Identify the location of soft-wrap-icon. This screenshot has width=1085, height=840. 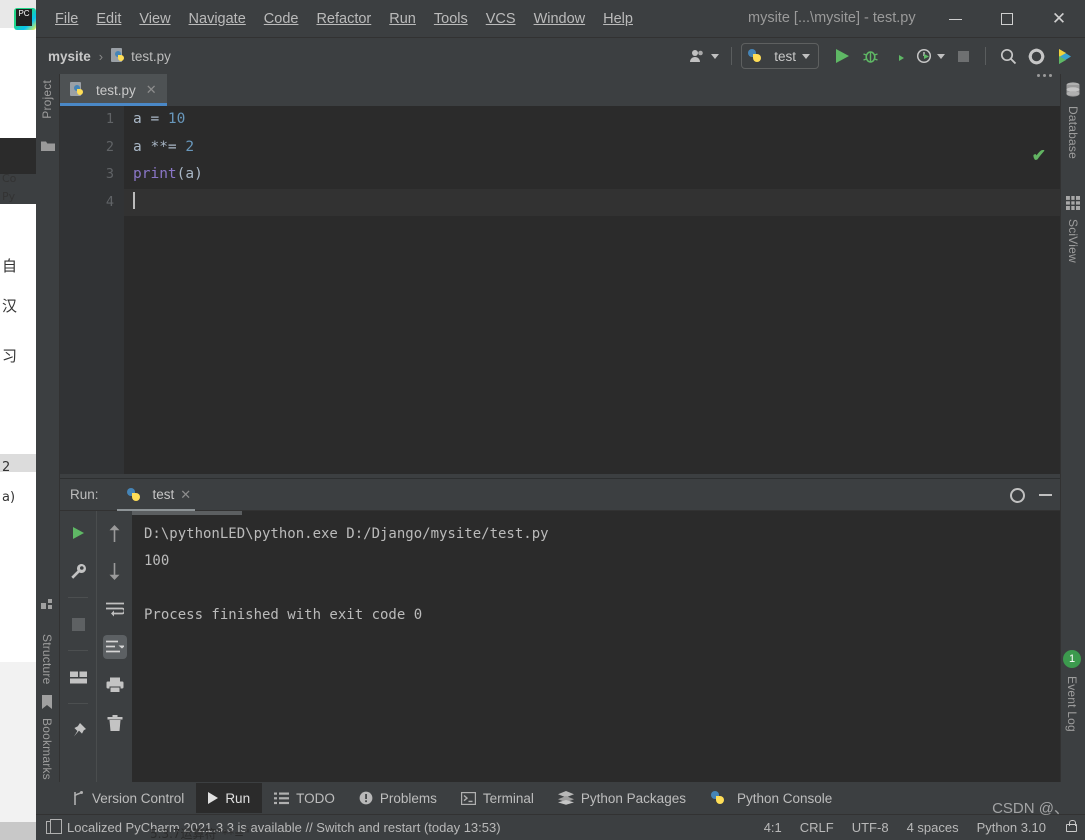
(114, 609).